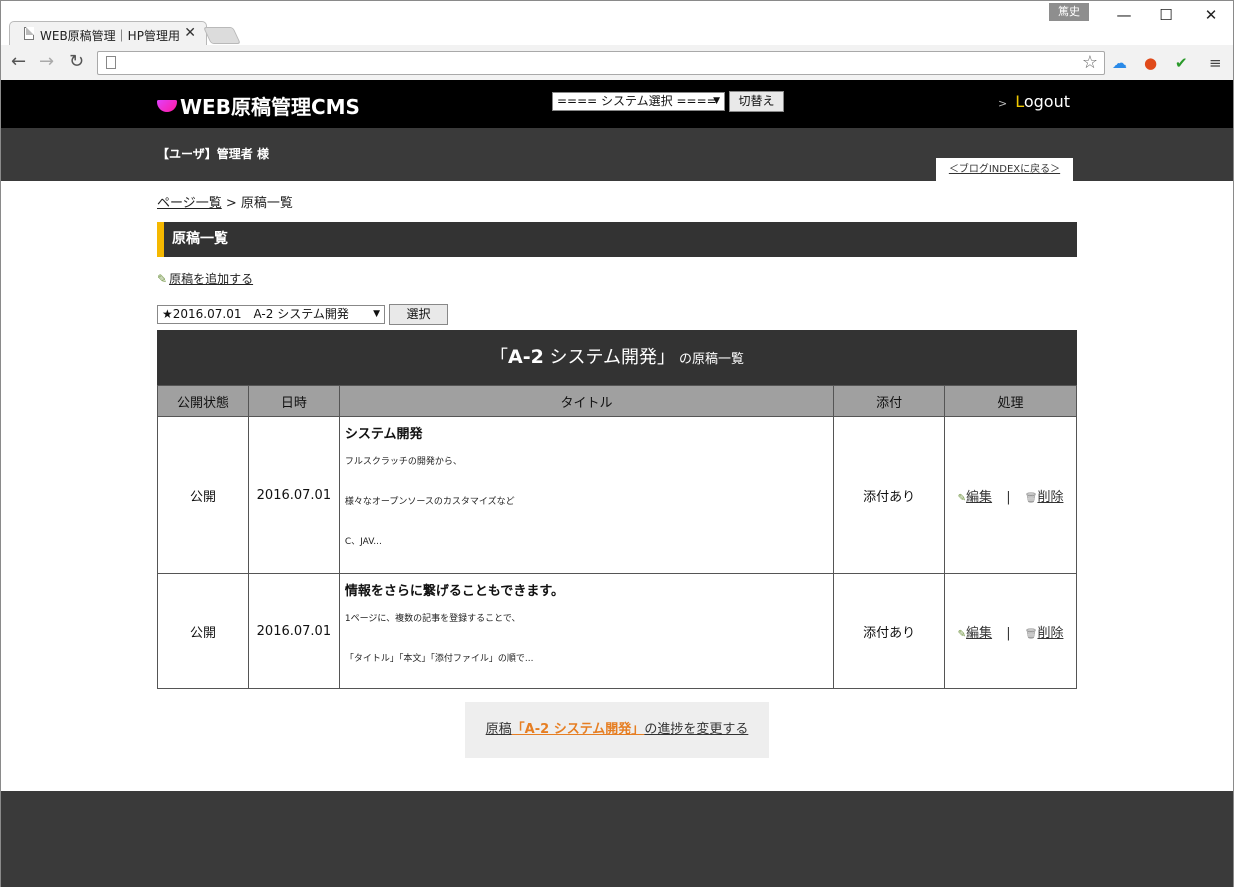 The width and height of the screenshot is (1234, 887). I want to click on table-header-row: 公開状態 日時 タイトル 添付 処理, so click(617, 401).